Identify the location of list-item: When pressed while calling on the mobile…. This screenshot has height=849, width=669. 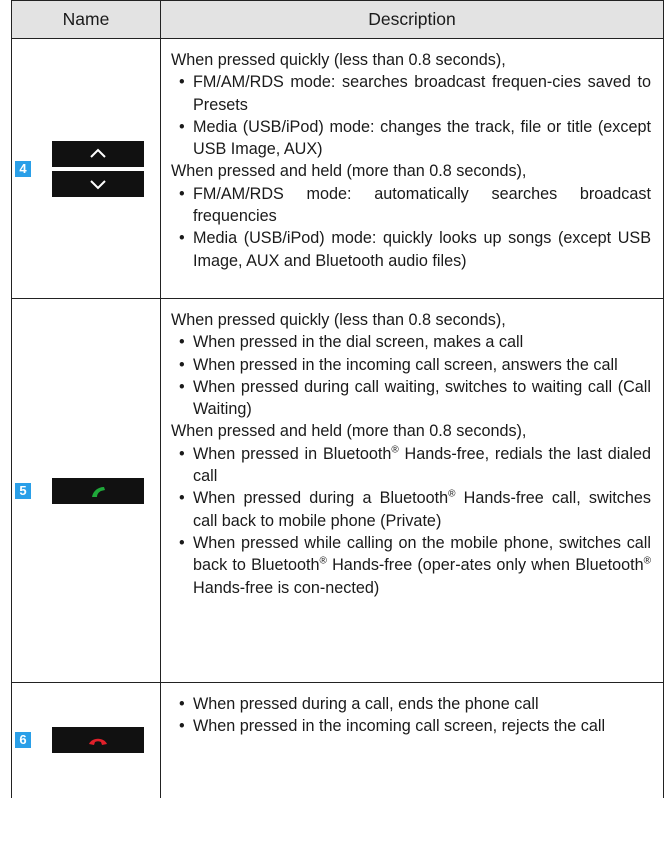
(411, 565).